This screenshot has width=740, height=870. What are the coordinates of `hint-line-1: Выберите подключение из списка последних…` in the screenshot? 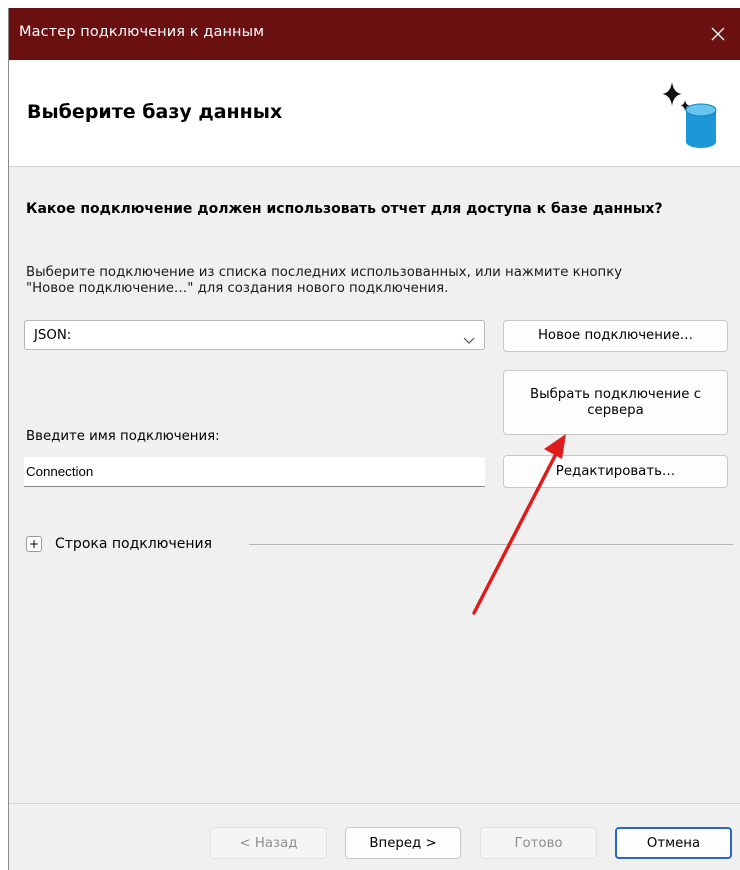 It's located at (324, 272).